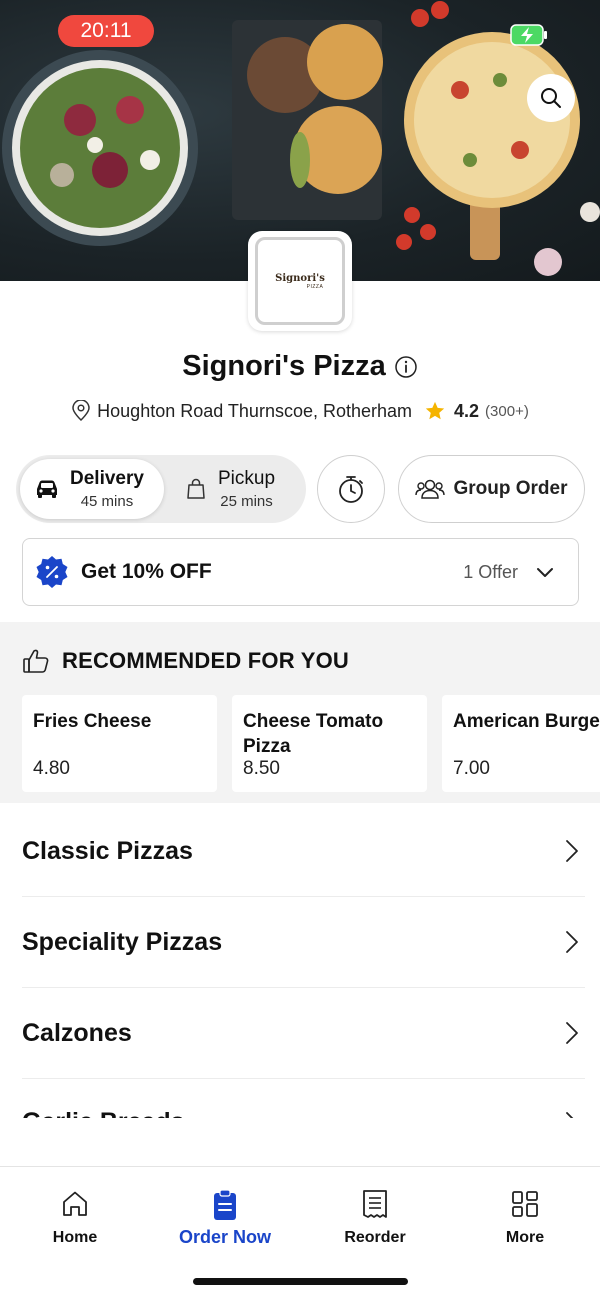 The image size is (600, 1298). What do you see at coordinates (526, 721) in the screenshot?
I see `recommended-item-name: American Burger` at bounding box center [526, 721].